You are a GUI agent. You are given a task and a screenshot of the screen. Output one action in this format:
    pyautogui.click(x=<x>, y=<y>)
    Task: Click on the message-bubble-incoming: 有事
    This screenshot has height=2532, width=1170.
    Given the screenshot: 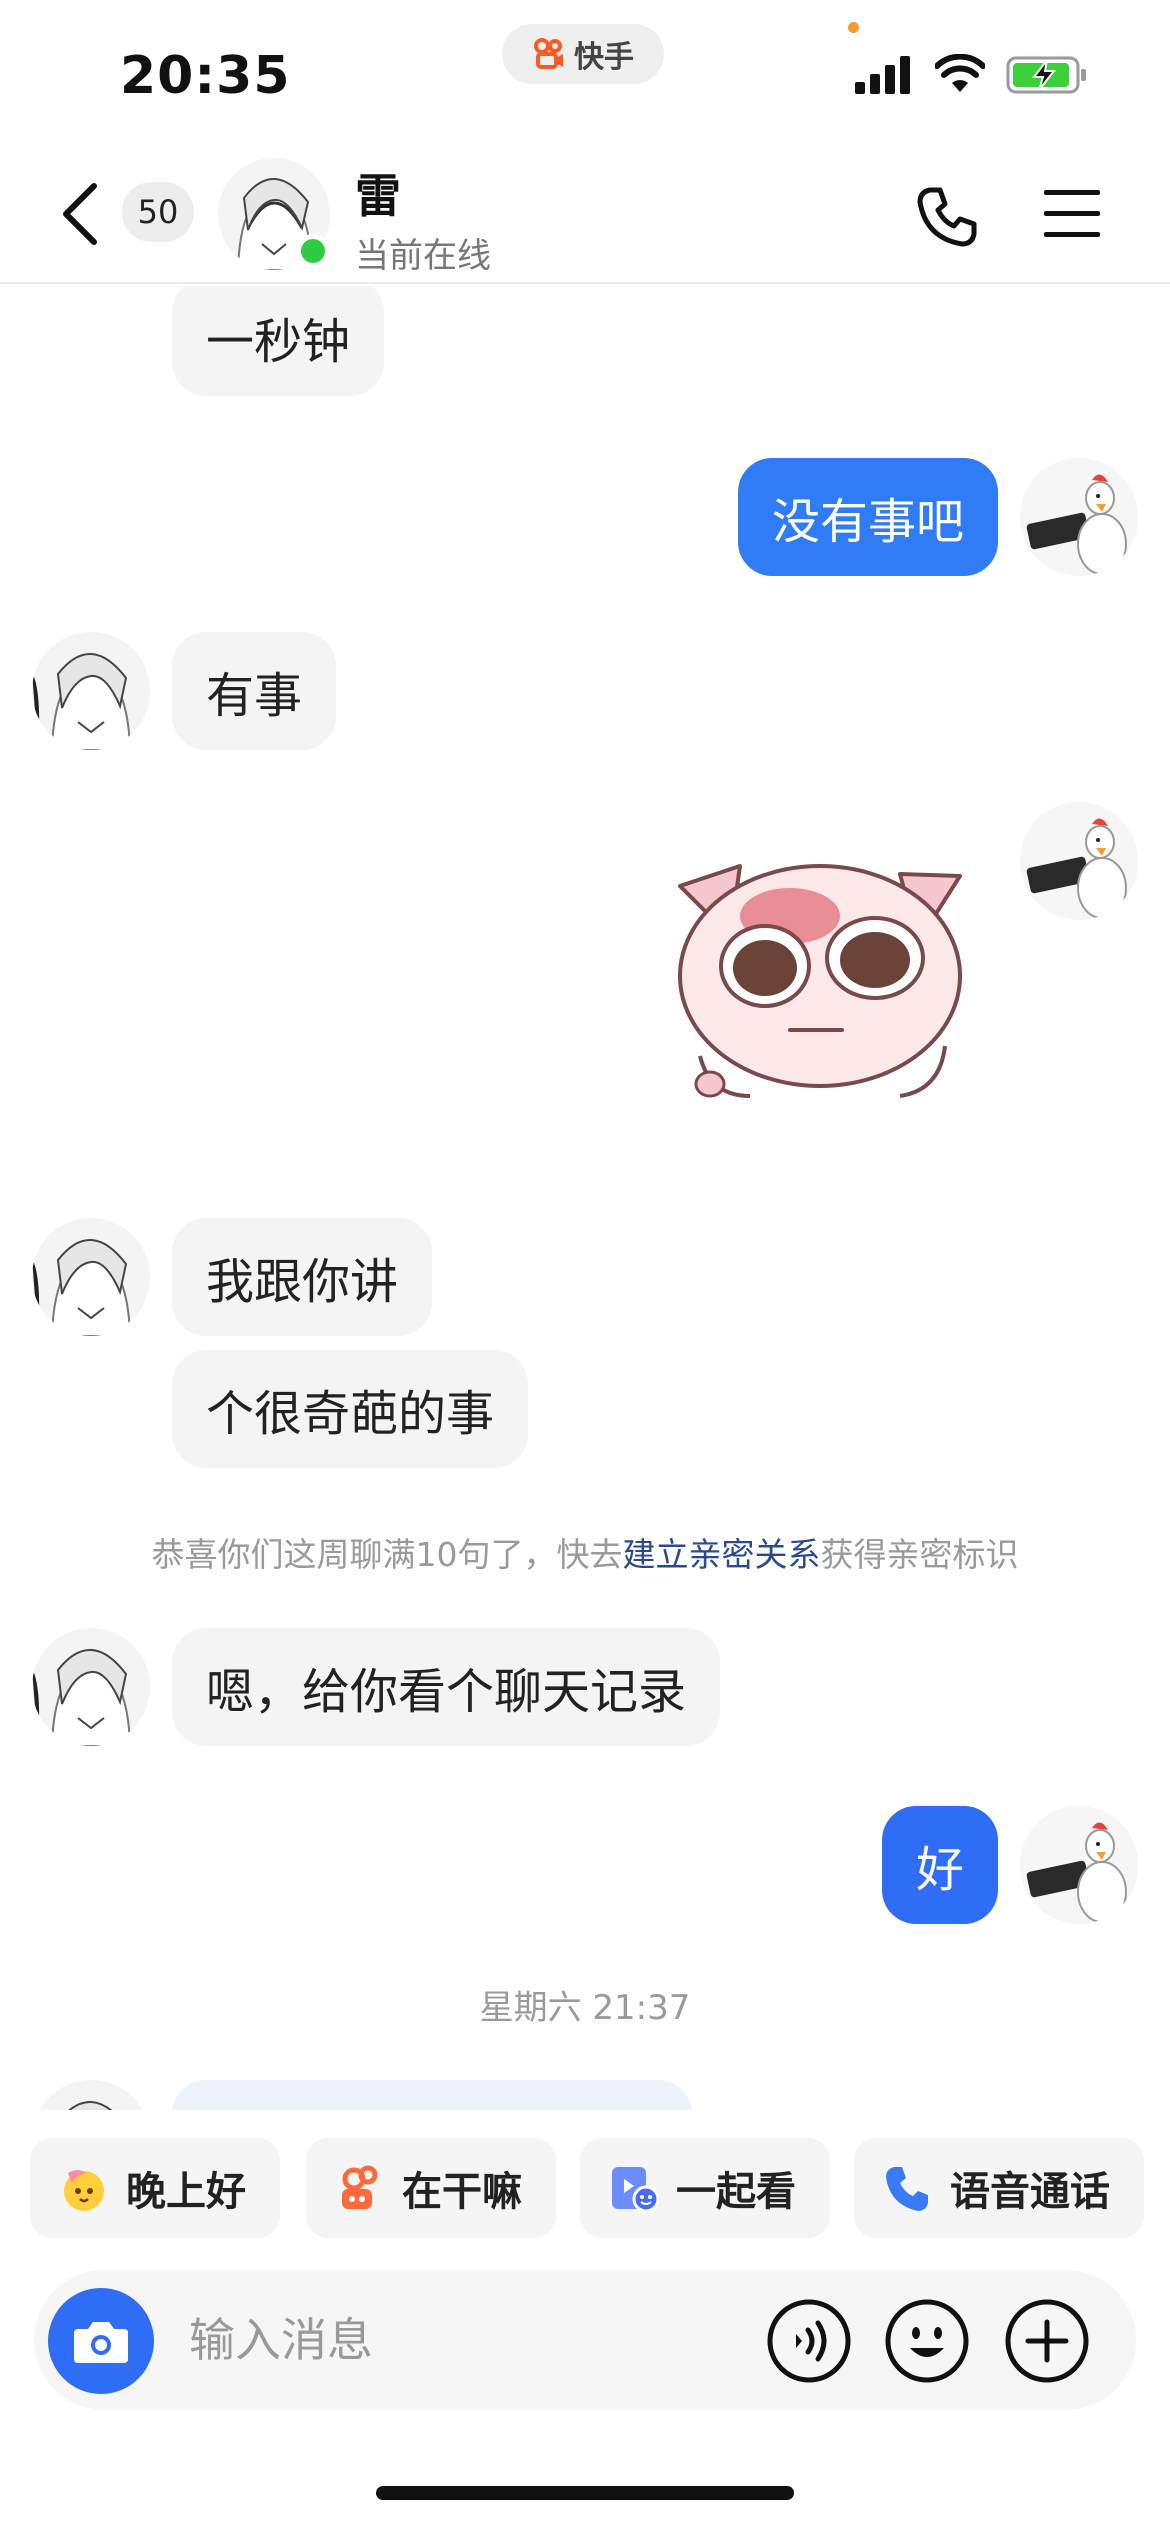 What is the action you would take?
    pyautogui.click(x=254, y=691)
    